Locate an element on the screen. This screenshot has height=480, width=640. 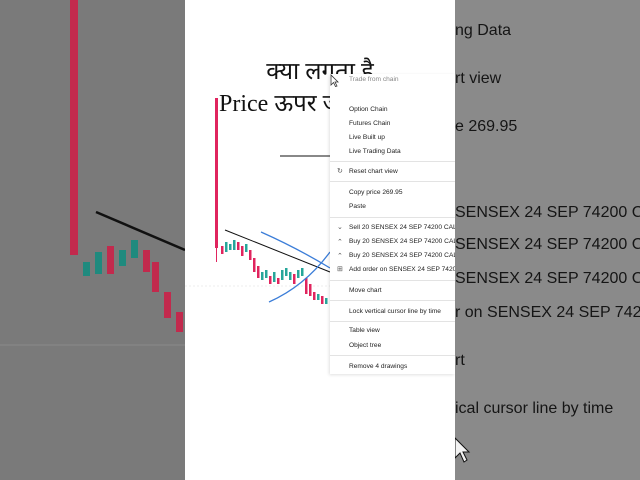
trendline is located at coordinates (277, 251).